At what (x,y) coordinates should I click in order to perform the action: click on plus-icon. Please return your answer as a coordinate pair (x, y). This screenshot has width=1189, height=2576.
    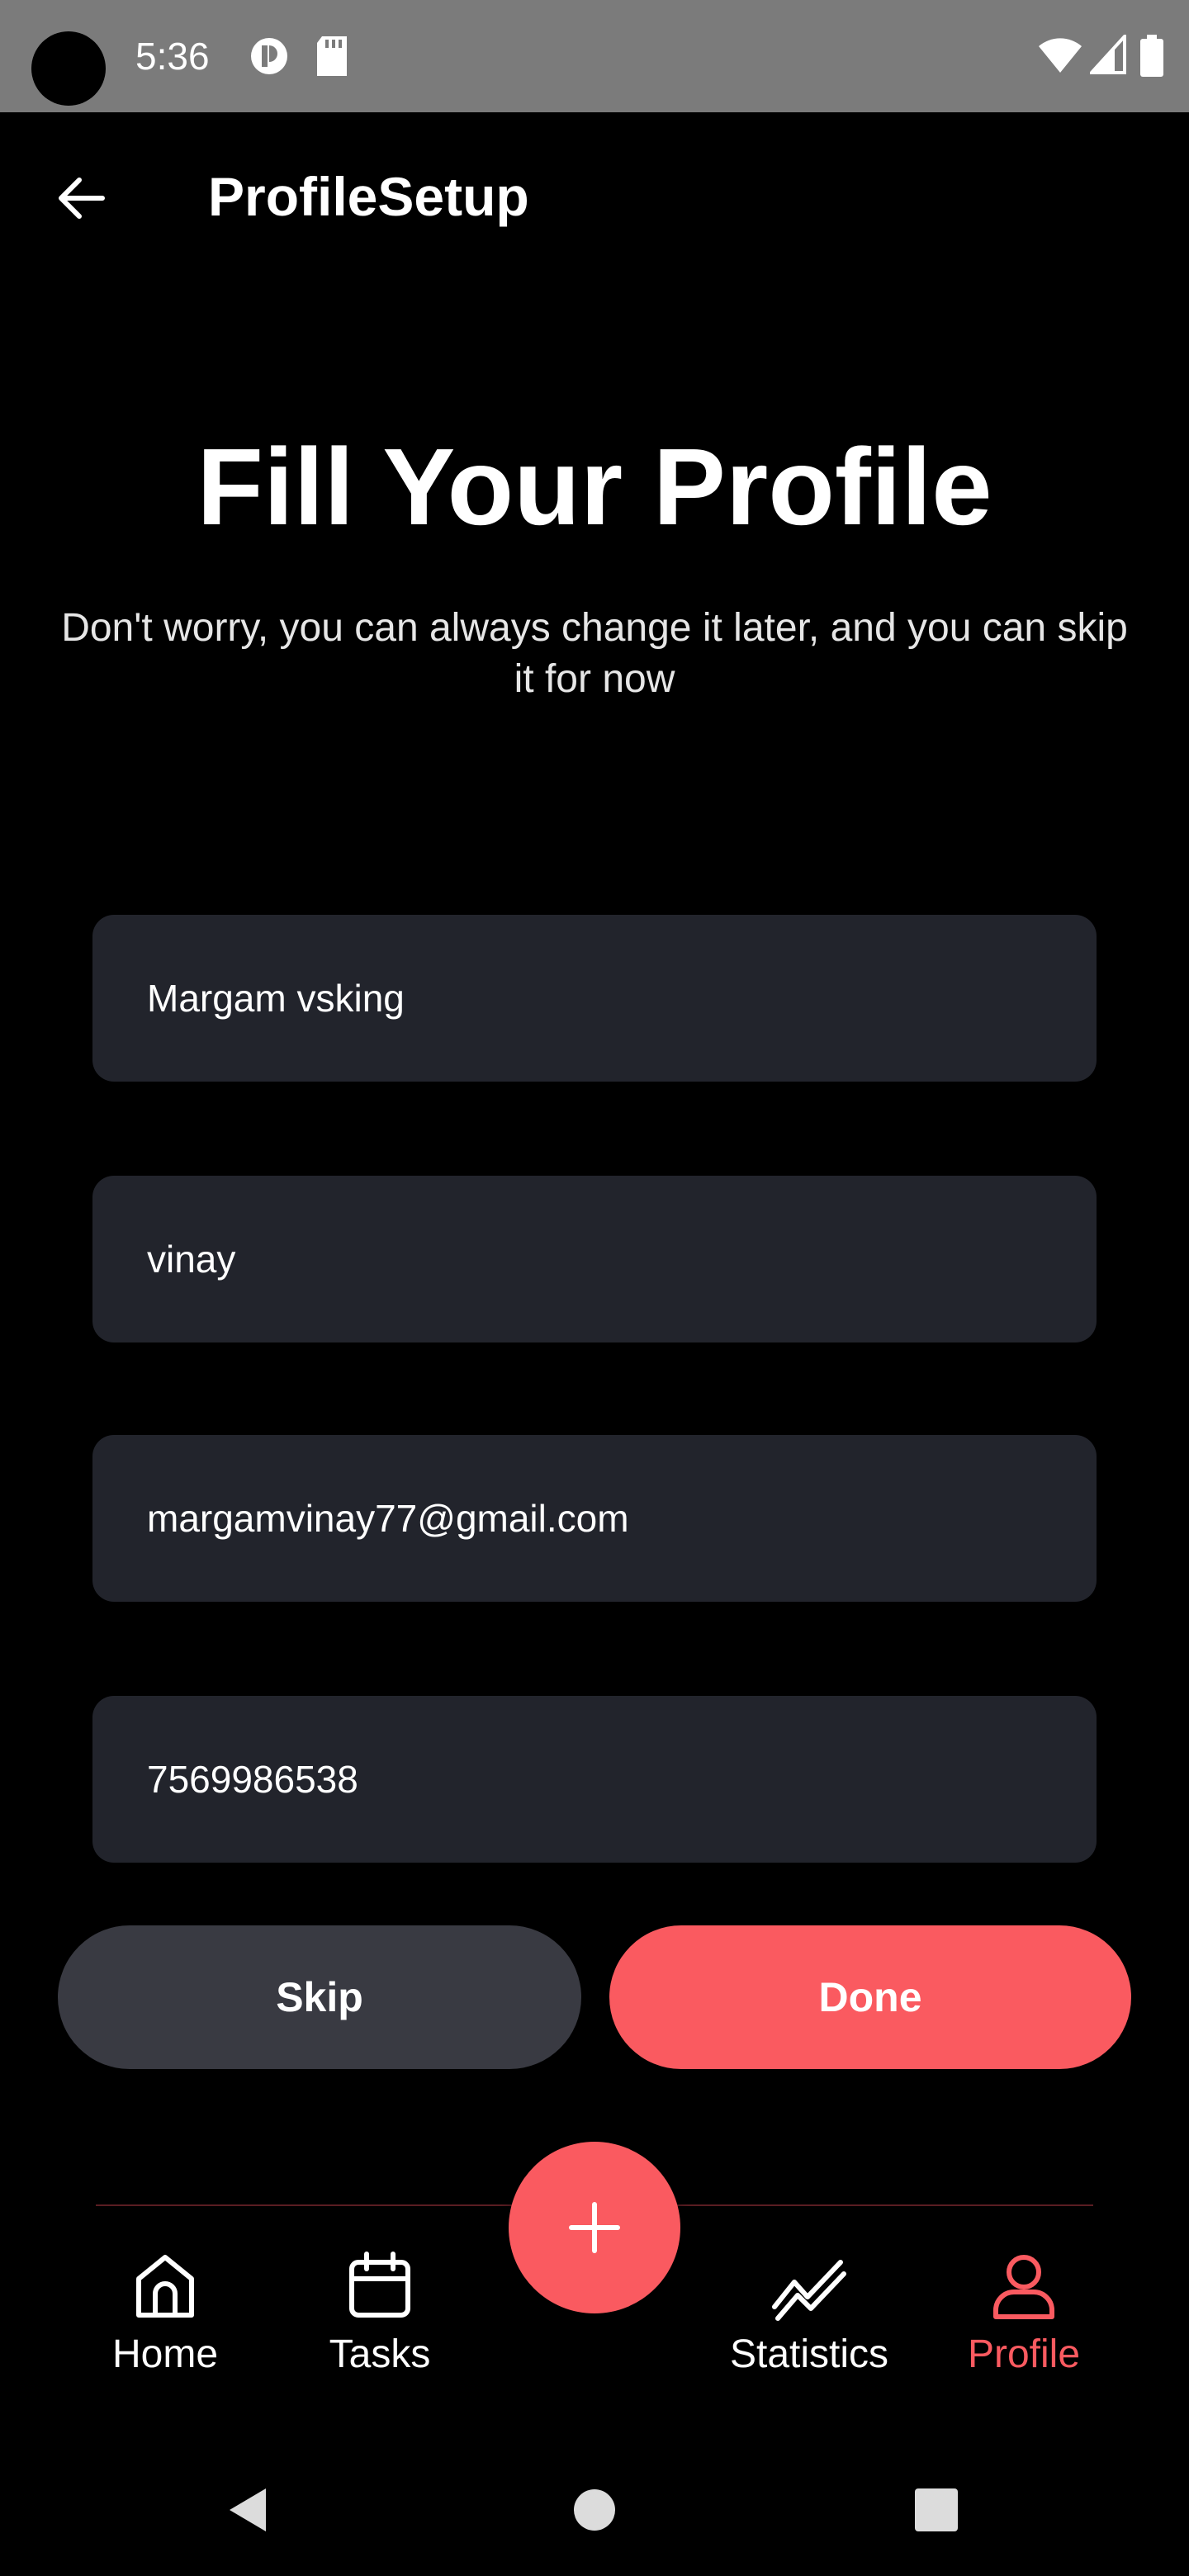
    Looking at the image, I should click on (594, 2227).